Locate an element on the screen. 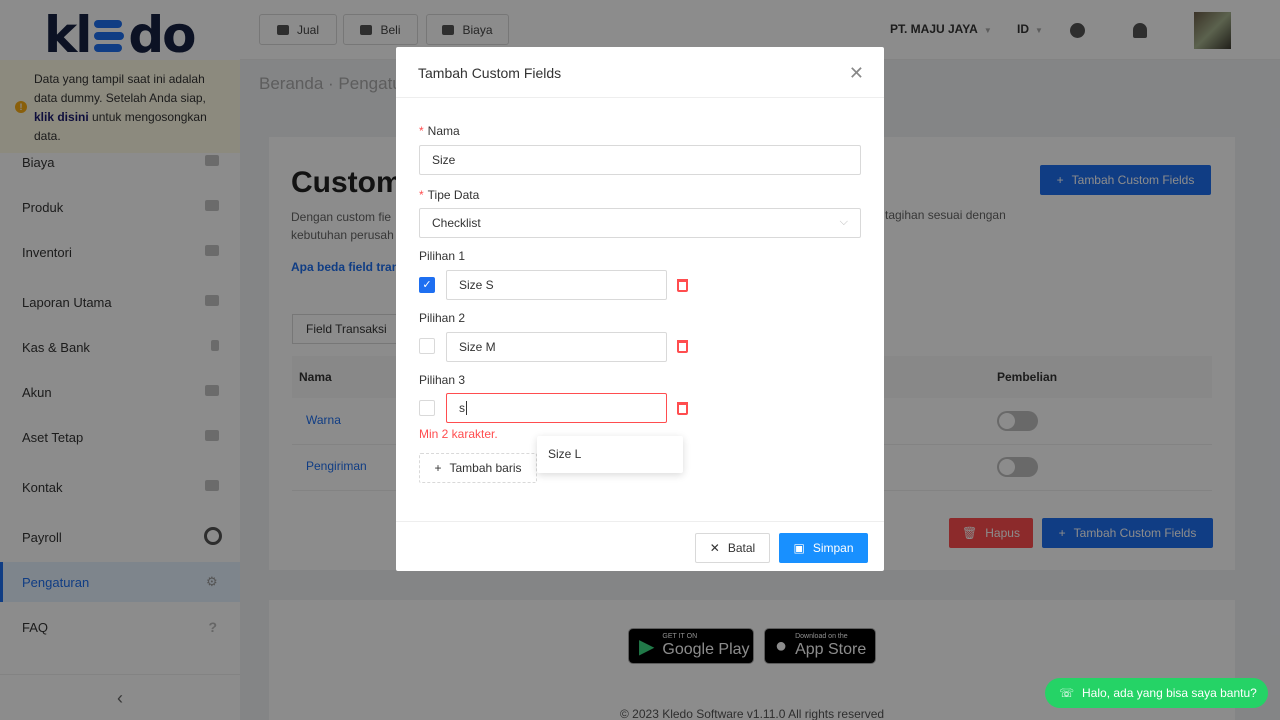  text-caret is located at coordinates (466, 408).